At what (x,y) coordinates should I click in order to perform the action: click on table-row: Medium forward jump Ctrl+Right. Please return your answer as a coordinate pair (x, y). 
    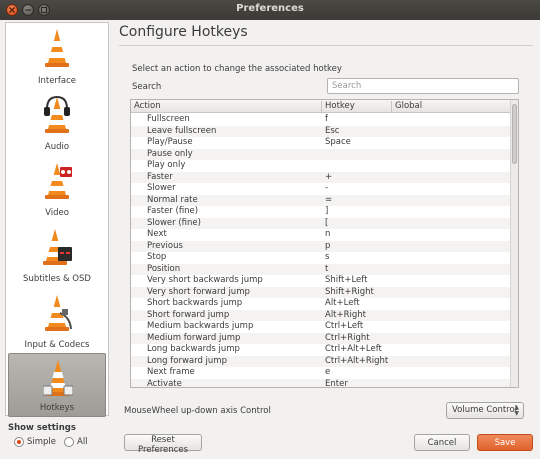
    Looking at the image, I should click on (321, 338).